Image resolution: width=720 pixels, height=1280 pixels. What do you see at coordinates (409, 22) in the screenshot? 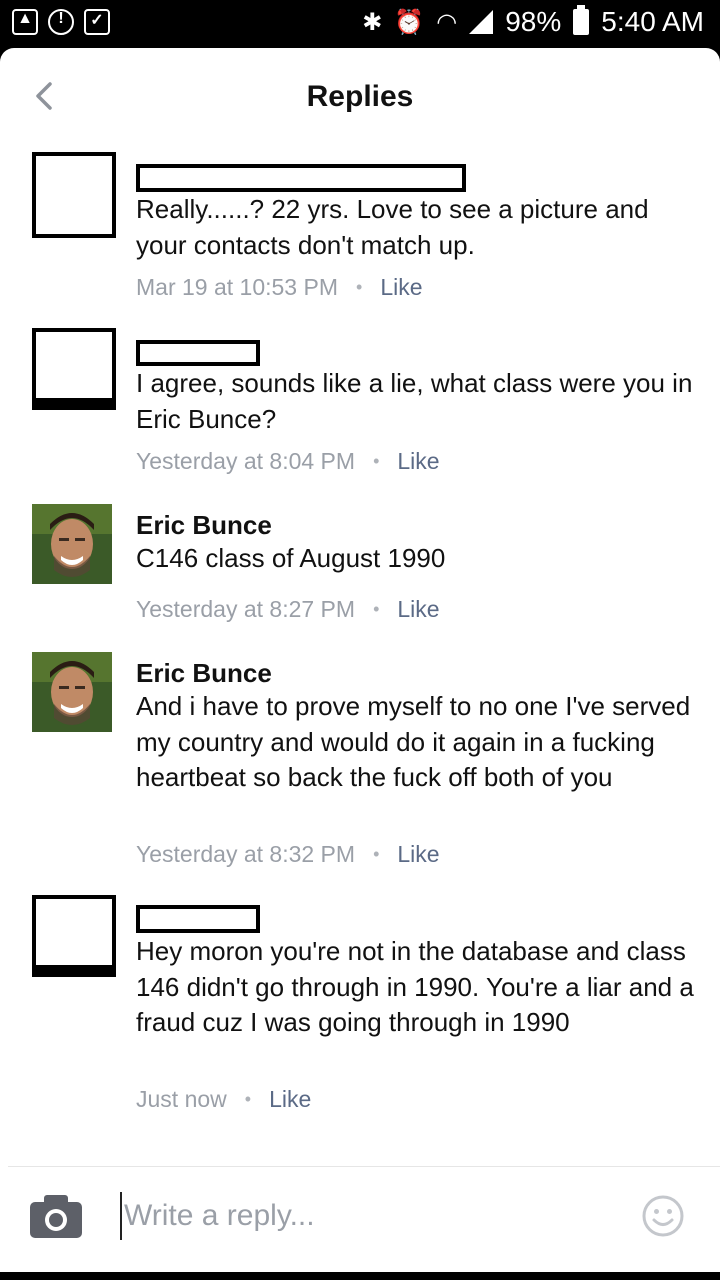
I see `alarm-icon: ⏰` at bounding box center [409, 22].